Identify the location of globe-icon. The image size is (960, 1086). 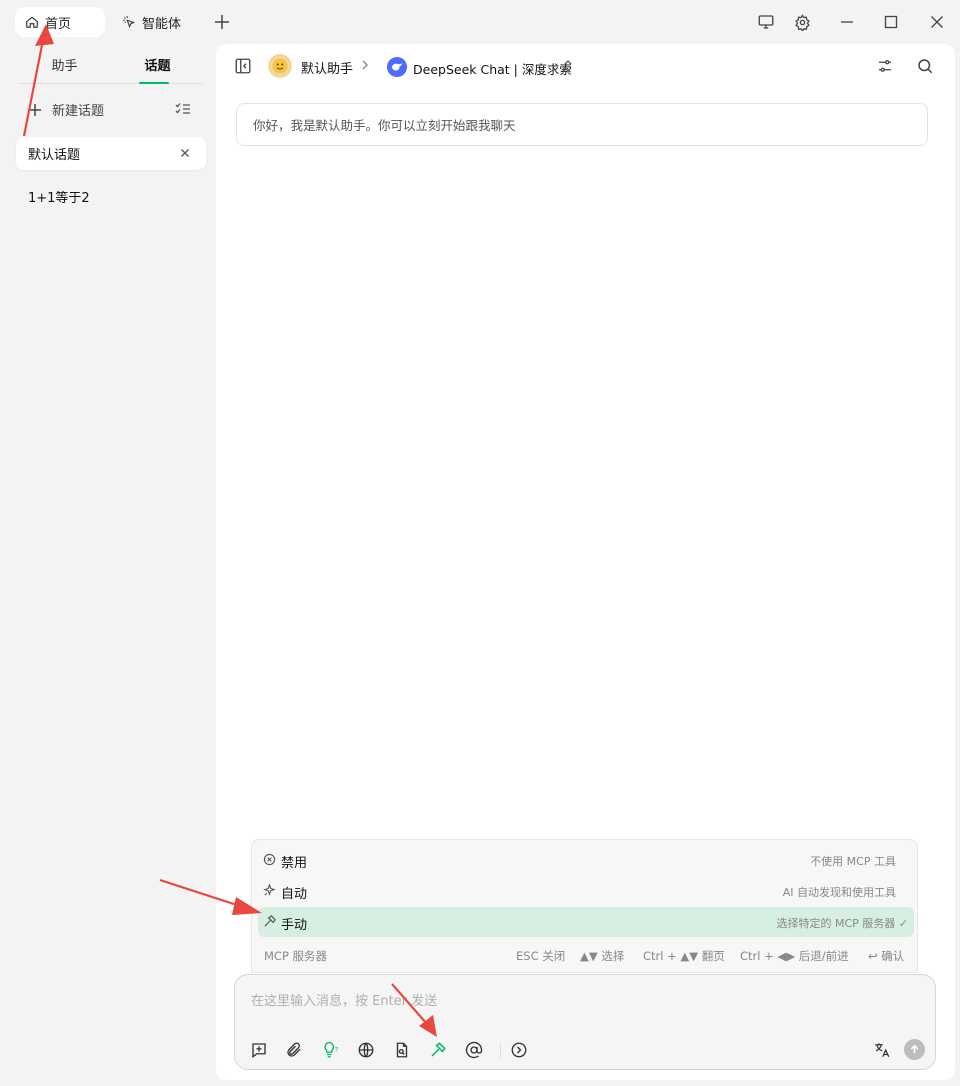
(366, 1050).